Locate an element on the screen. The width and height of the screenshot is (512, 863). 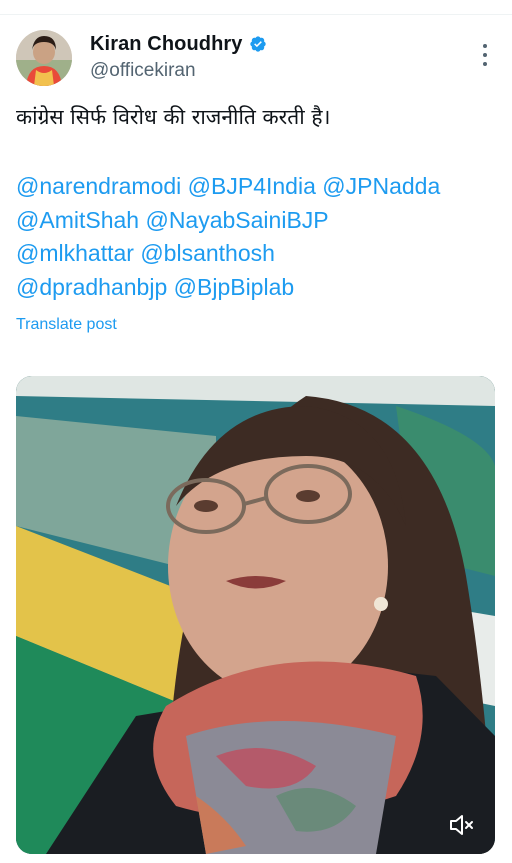
mention-link: @JPNadda is located at coordinates (381, 186).